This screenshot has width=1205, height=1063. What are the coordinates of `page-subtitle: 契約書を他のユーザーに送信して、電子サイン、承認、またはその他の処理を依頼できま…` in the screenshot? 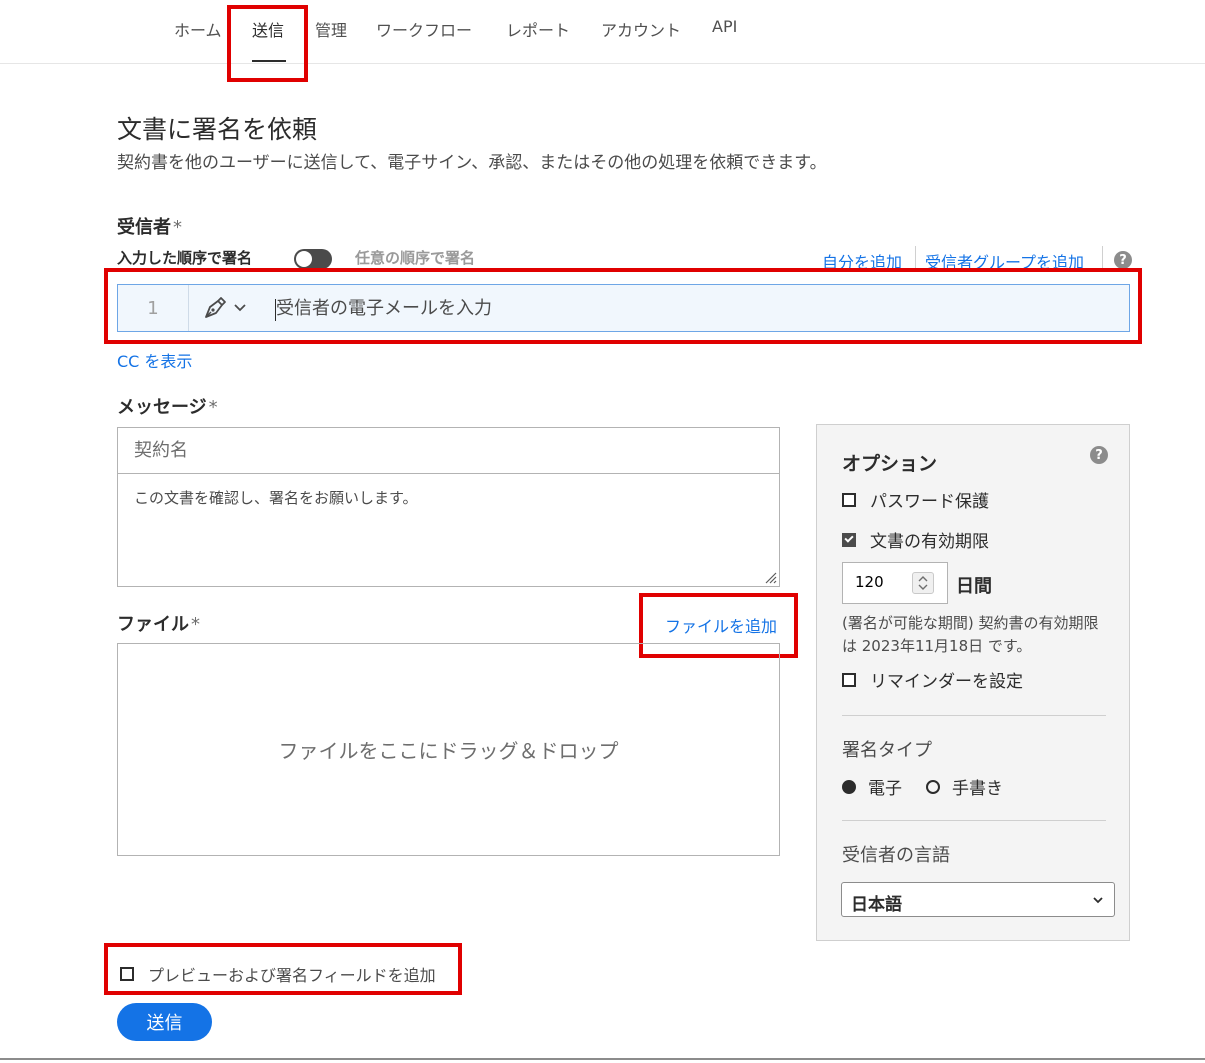 It's located at (472, 163).